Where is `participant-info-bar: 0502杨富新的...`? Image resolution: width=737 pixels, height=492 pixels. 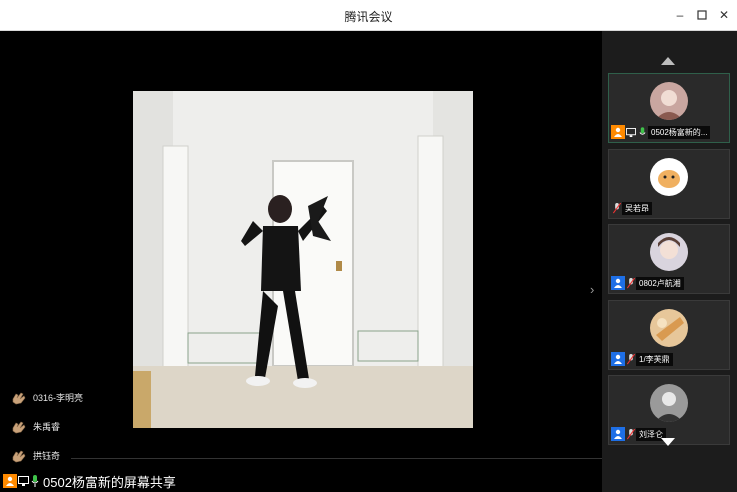 participant-info-bar: 0502杨富新的... is located at coordinates (661, 132).